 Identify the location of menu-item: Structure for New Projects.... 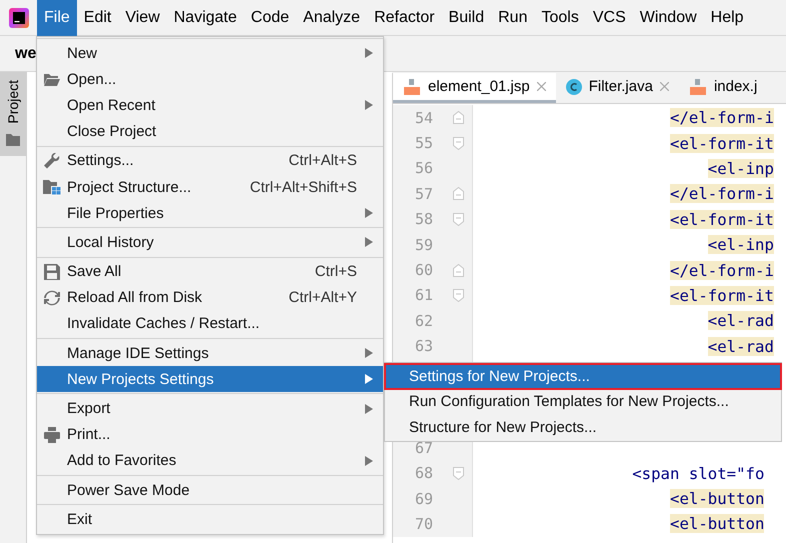
(583, 427).